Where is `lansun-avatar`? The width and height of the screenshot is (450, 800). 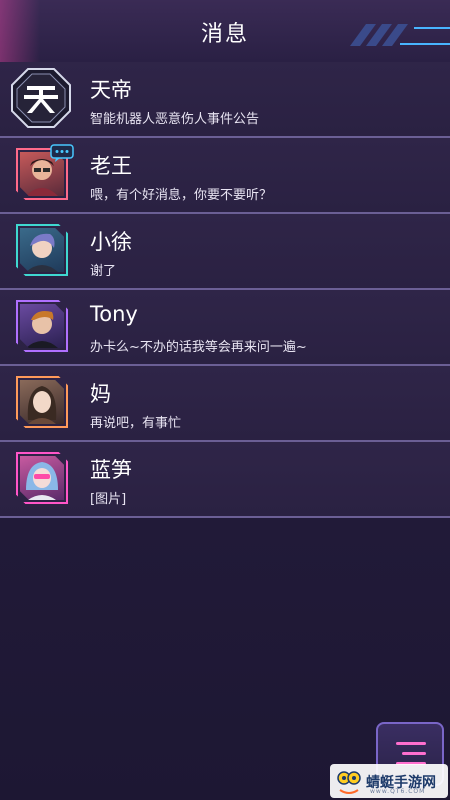
lansun-avatar is located at coordinates (42, 478).